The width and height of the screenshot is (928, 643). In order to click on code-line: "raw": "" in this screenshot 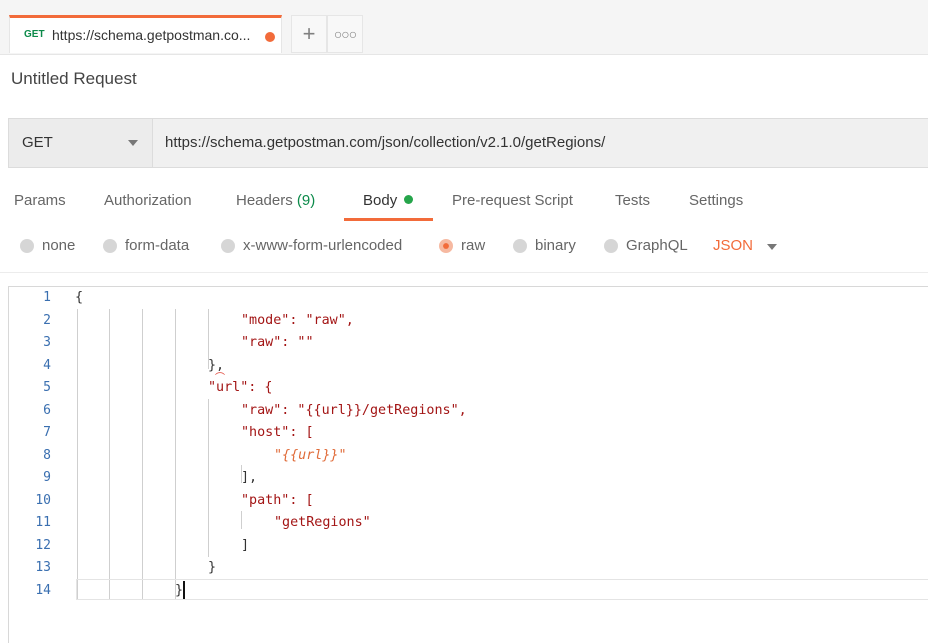, I will do `click(277, 342)`.